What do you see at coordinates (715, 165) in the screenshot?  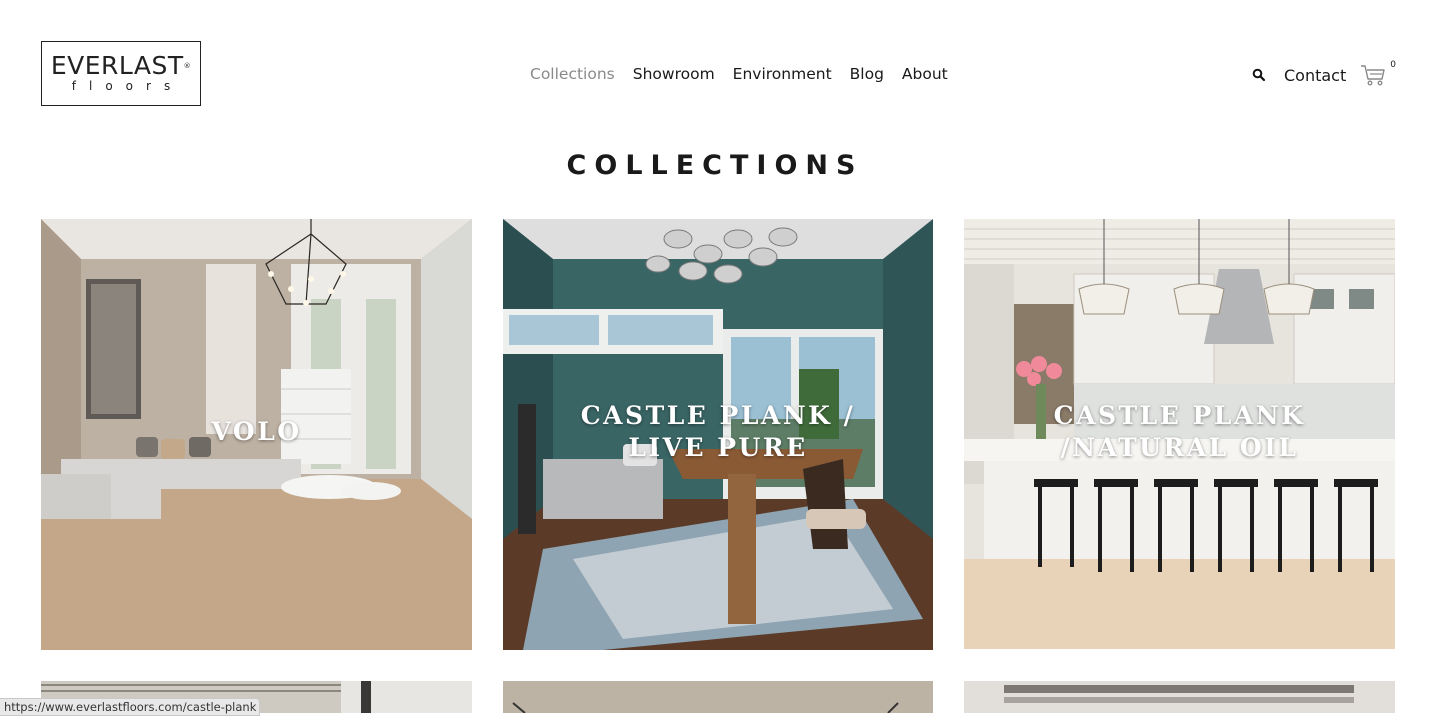 I see `page-title: COLLECTIONS` at bounding box center [715, 165].